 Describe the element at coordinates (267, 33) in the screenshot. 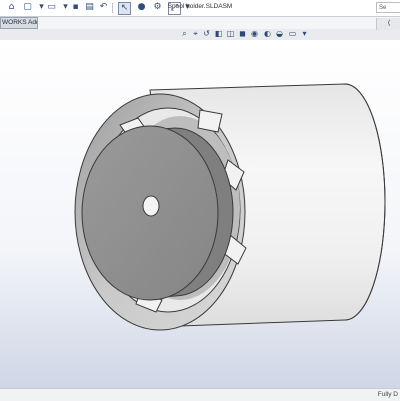

I see `edit-appearance-icon: ◐` at that location.